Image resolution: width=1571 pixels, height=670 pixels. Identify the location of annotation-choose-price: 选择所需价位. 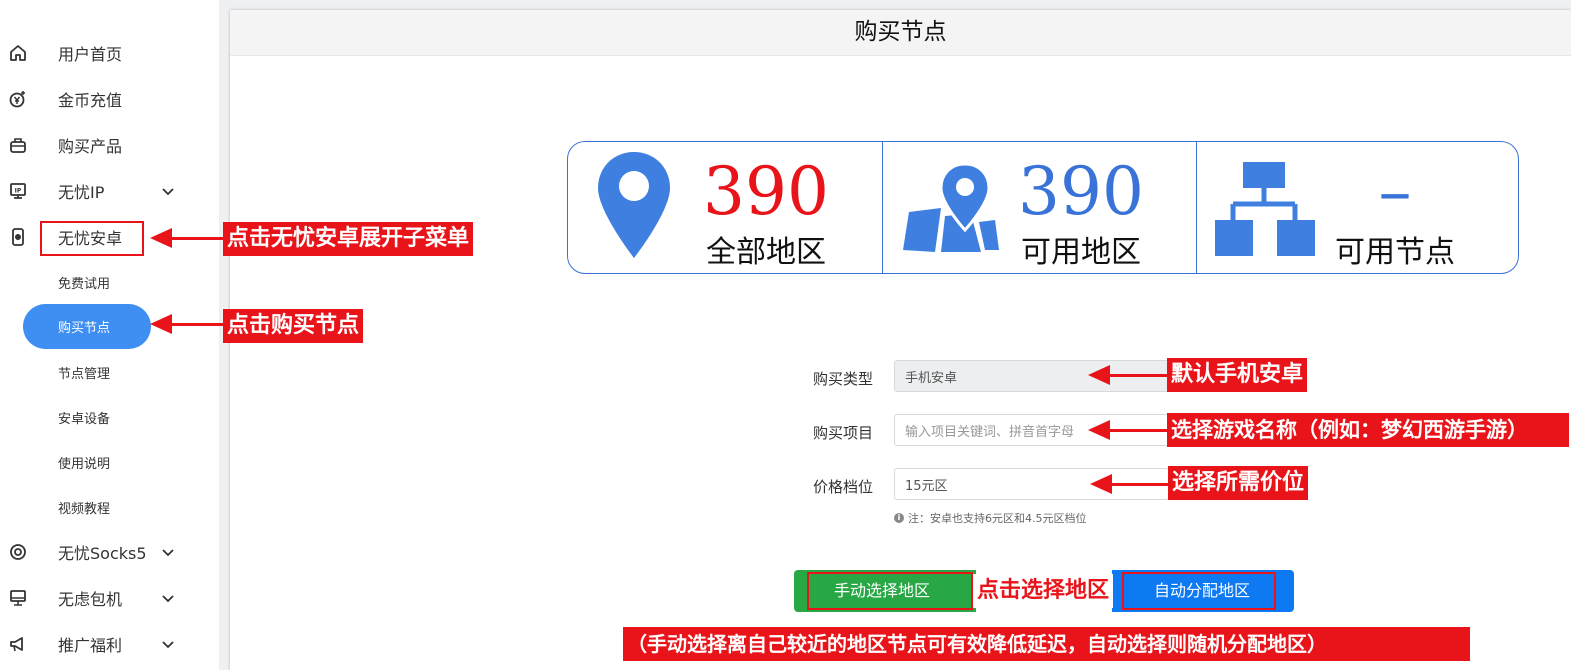
(1238, 483).